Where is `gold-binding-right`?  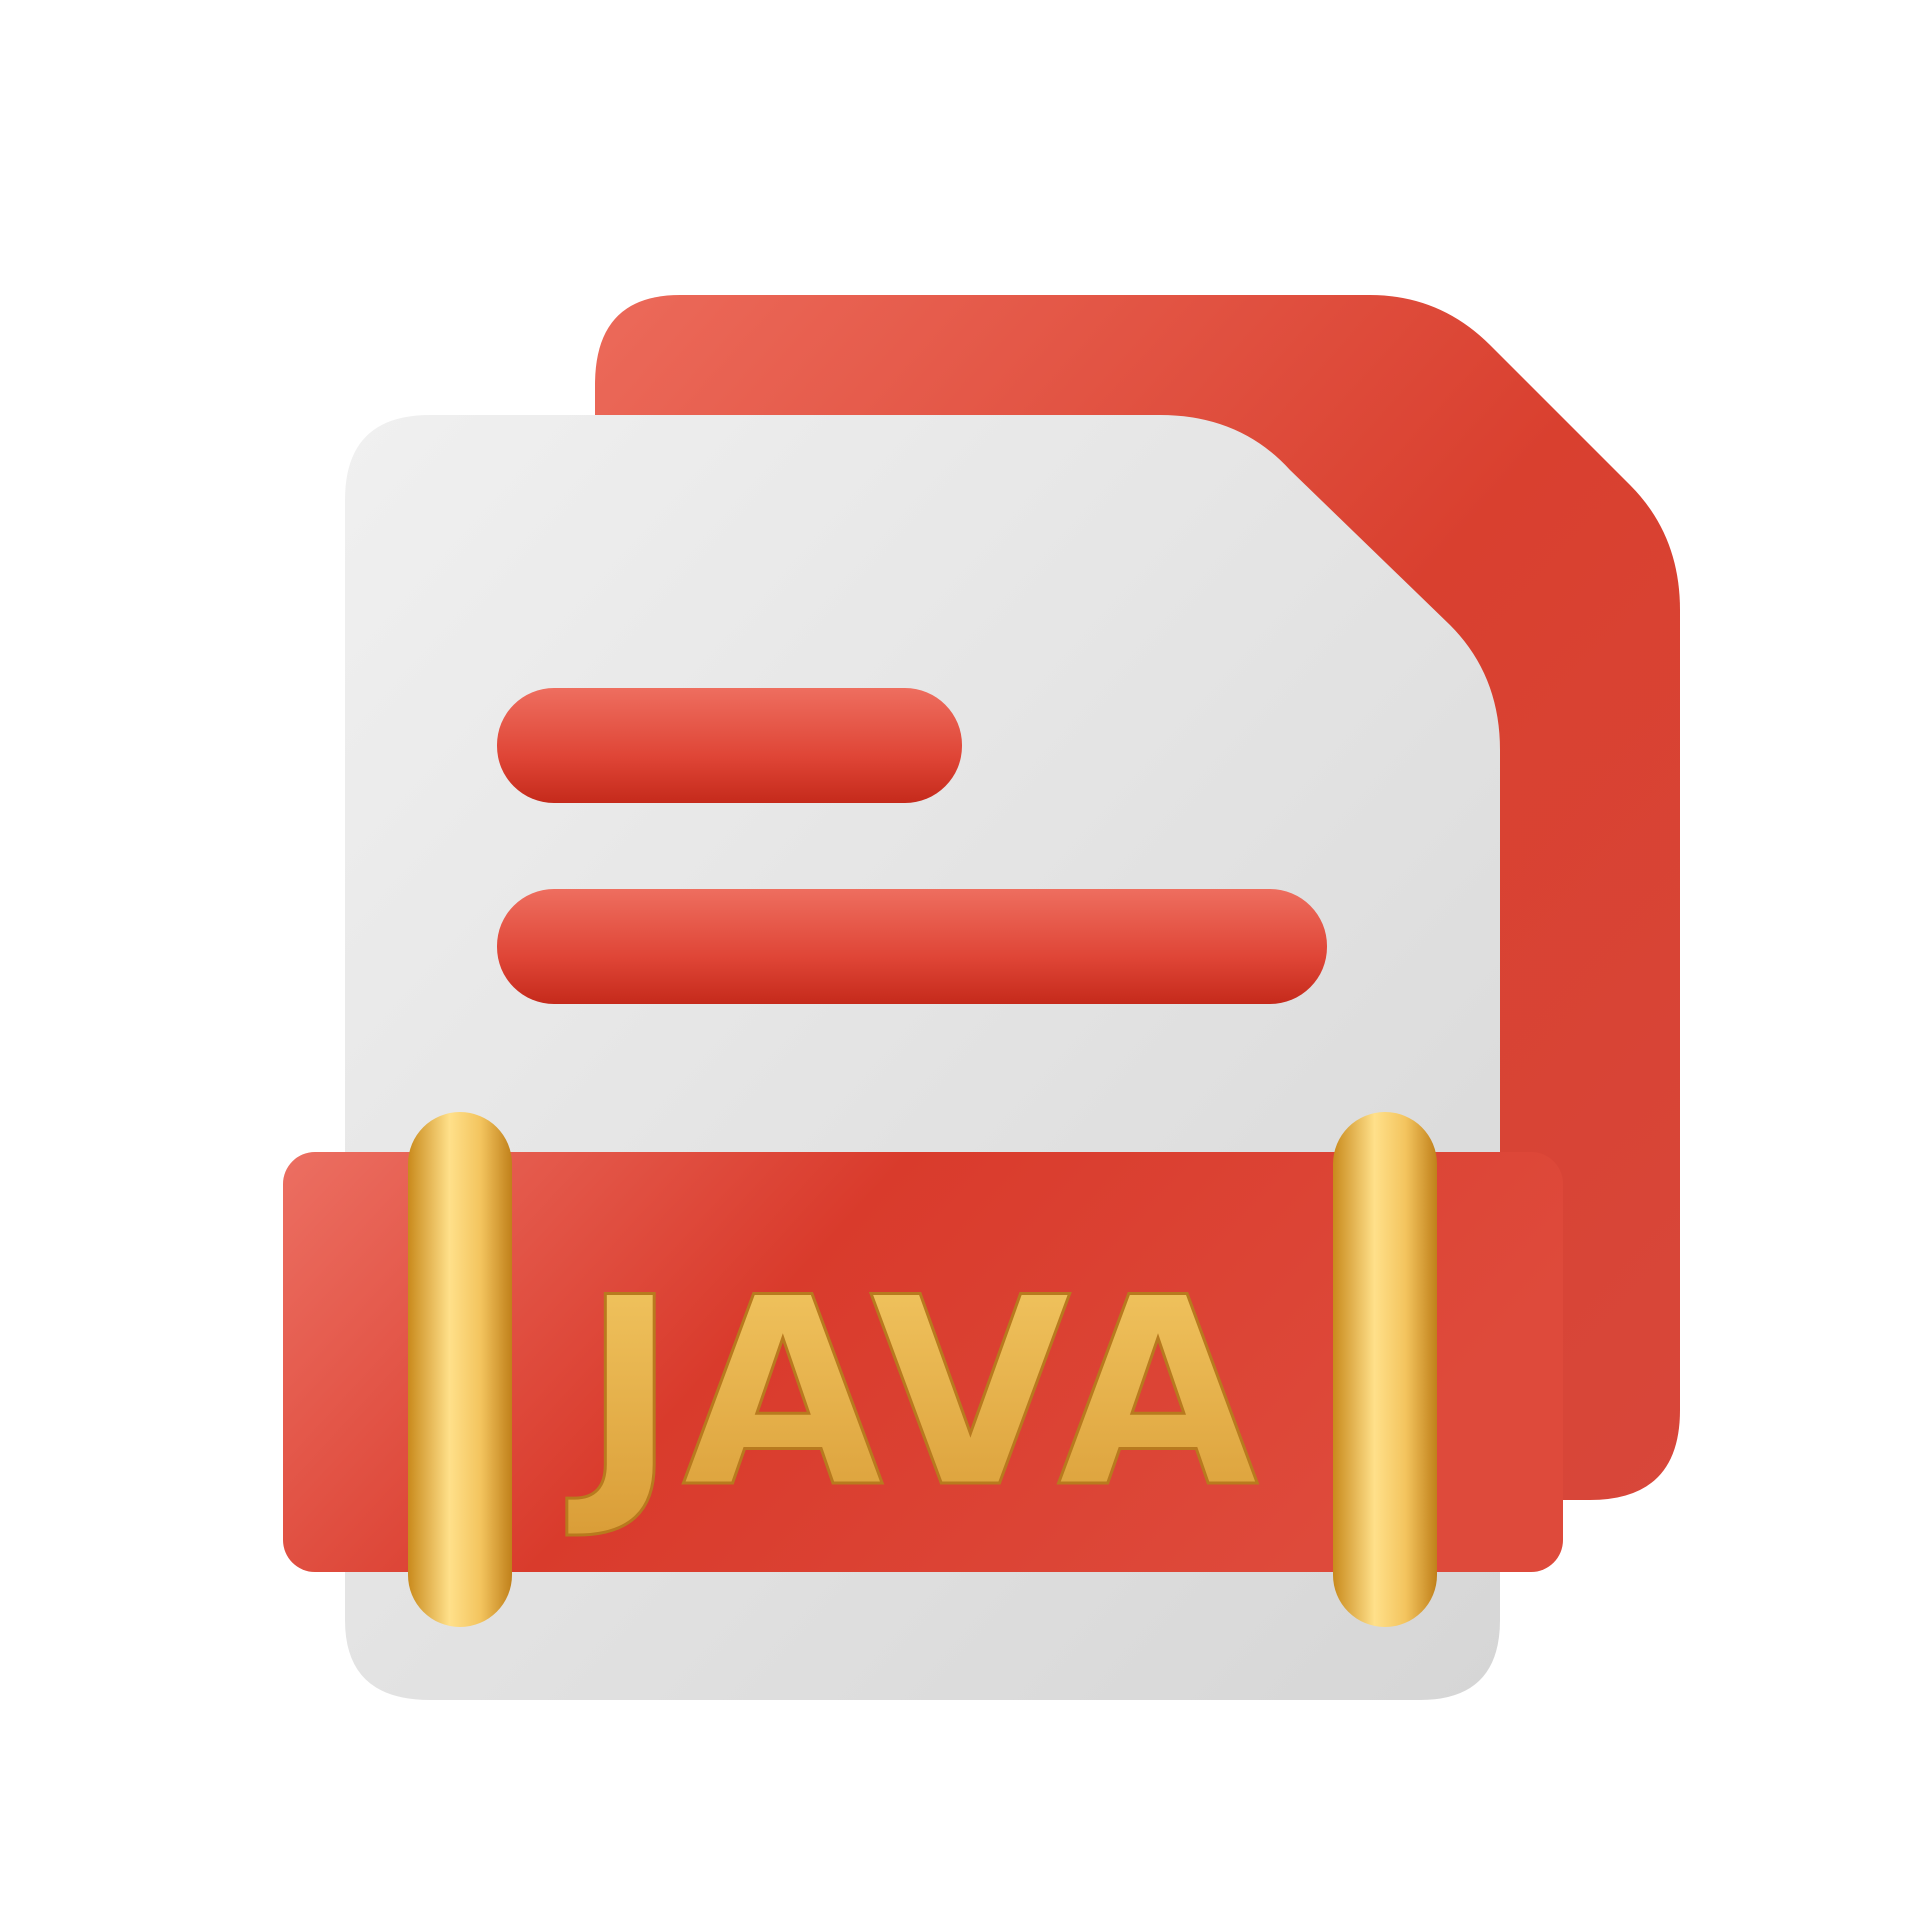
gold-binding-right is located at coordinates (1385, 1369).